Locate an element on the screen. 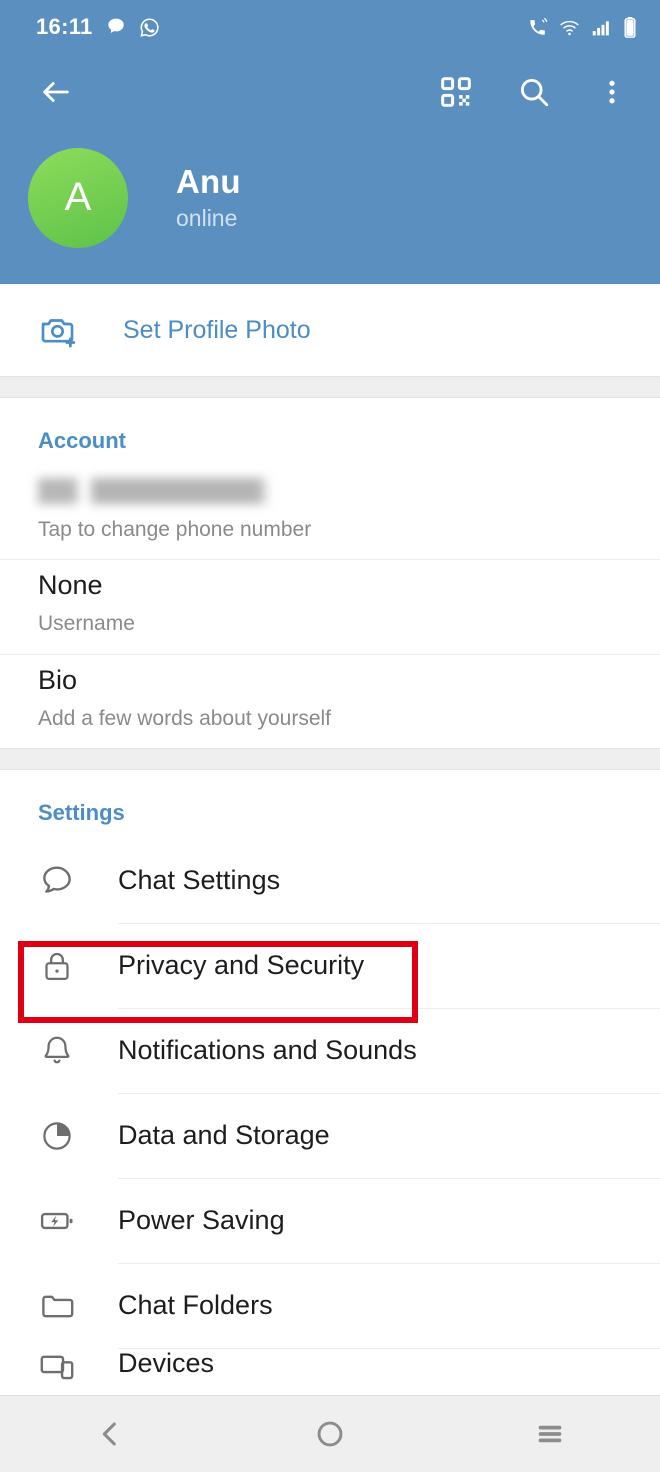 The image size is (660, 1472). settings-item-power-saving: Power Saving is located at coordinates (330, 1221).